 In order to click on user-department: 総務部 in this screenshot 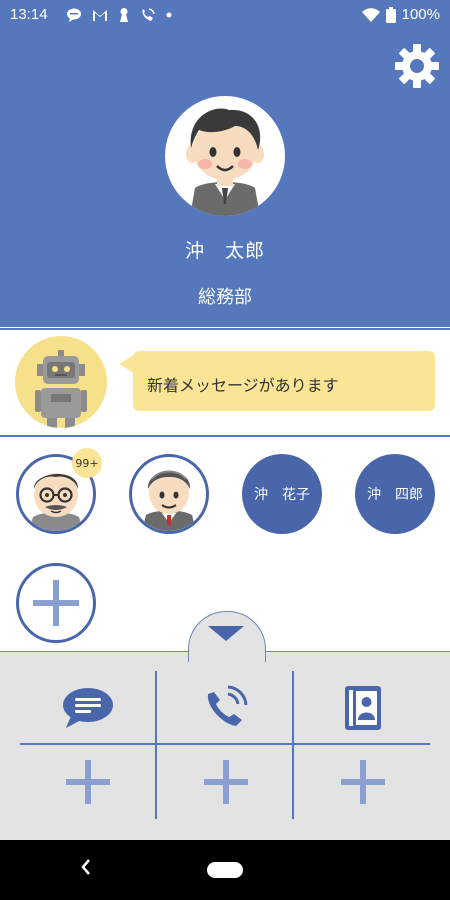, I will do `click(225, 297)`.